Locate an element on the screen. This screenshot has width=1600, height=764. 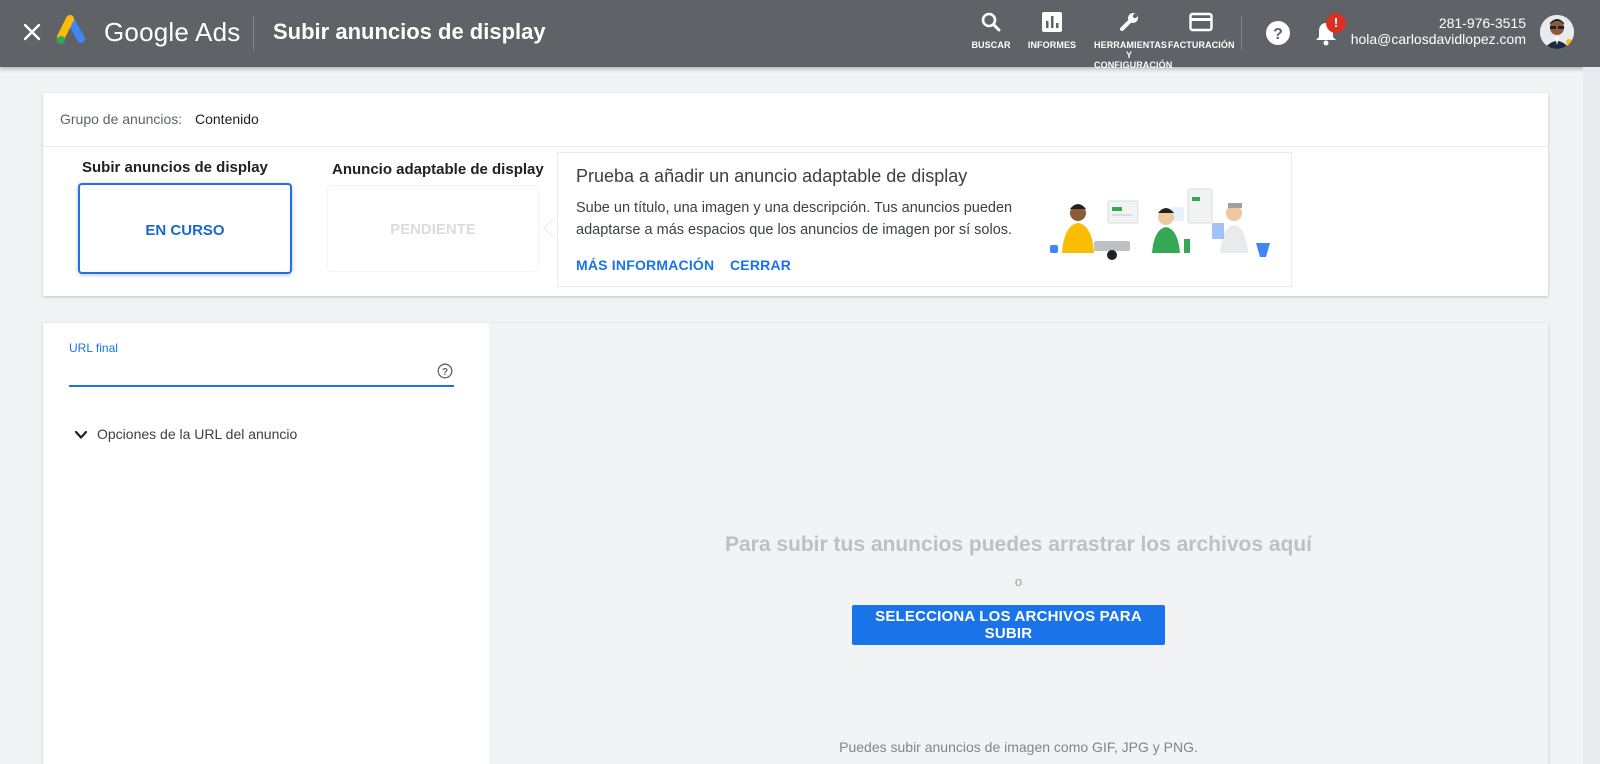
billing-tool-label: FACTURACIÓN is located at coordinates (1201, 45).